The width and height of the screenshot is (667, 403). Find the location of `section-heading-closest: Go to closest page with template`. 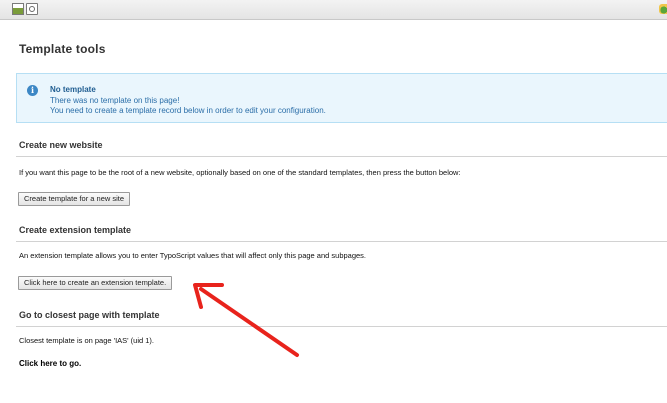

section-heading-closest: Go to closest page with template is located at coordinates (89, 315).